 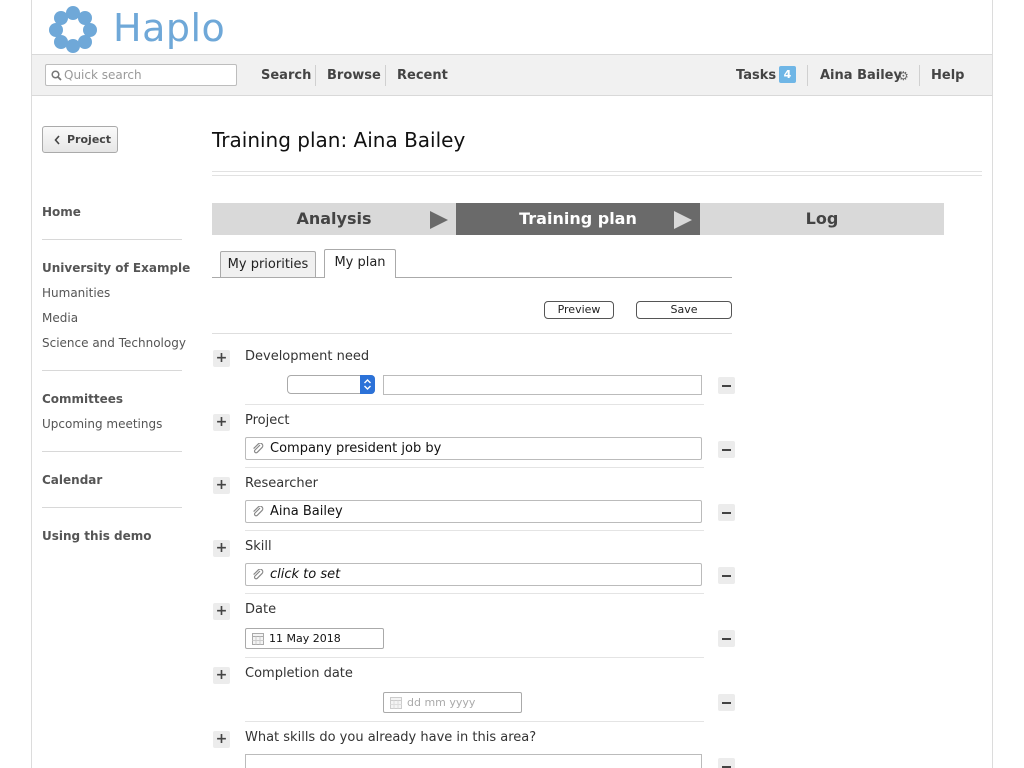 I want to click on date-label: Date, so click(x=261, y=609).